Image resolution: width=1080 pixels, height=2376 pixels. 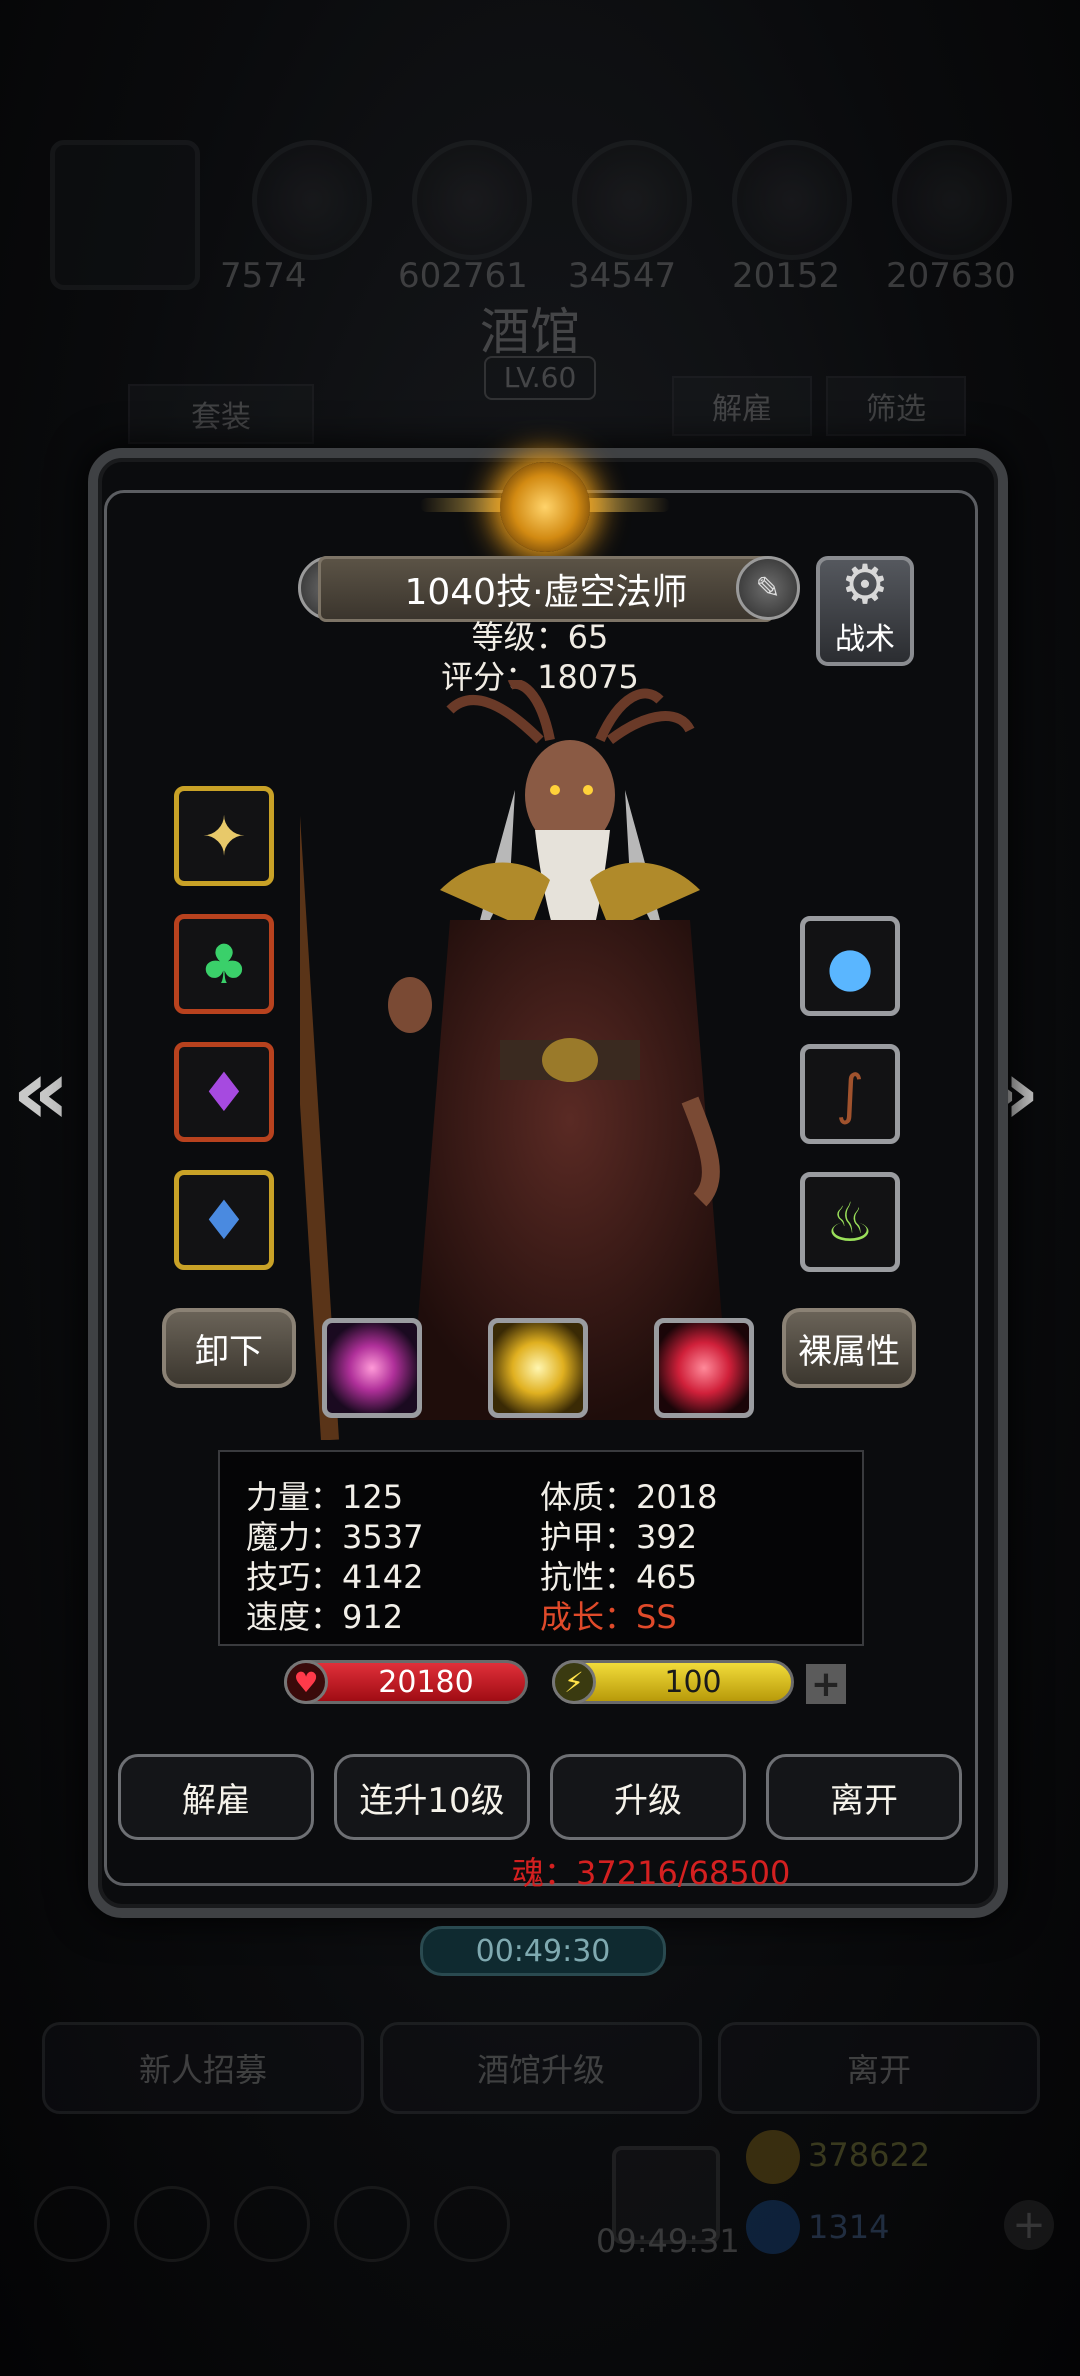 What do you see at coordinates (41, 1092) in the screenshot?
I see `prev-hero-arrow-icon: «` at bounding box center [41, 1092].